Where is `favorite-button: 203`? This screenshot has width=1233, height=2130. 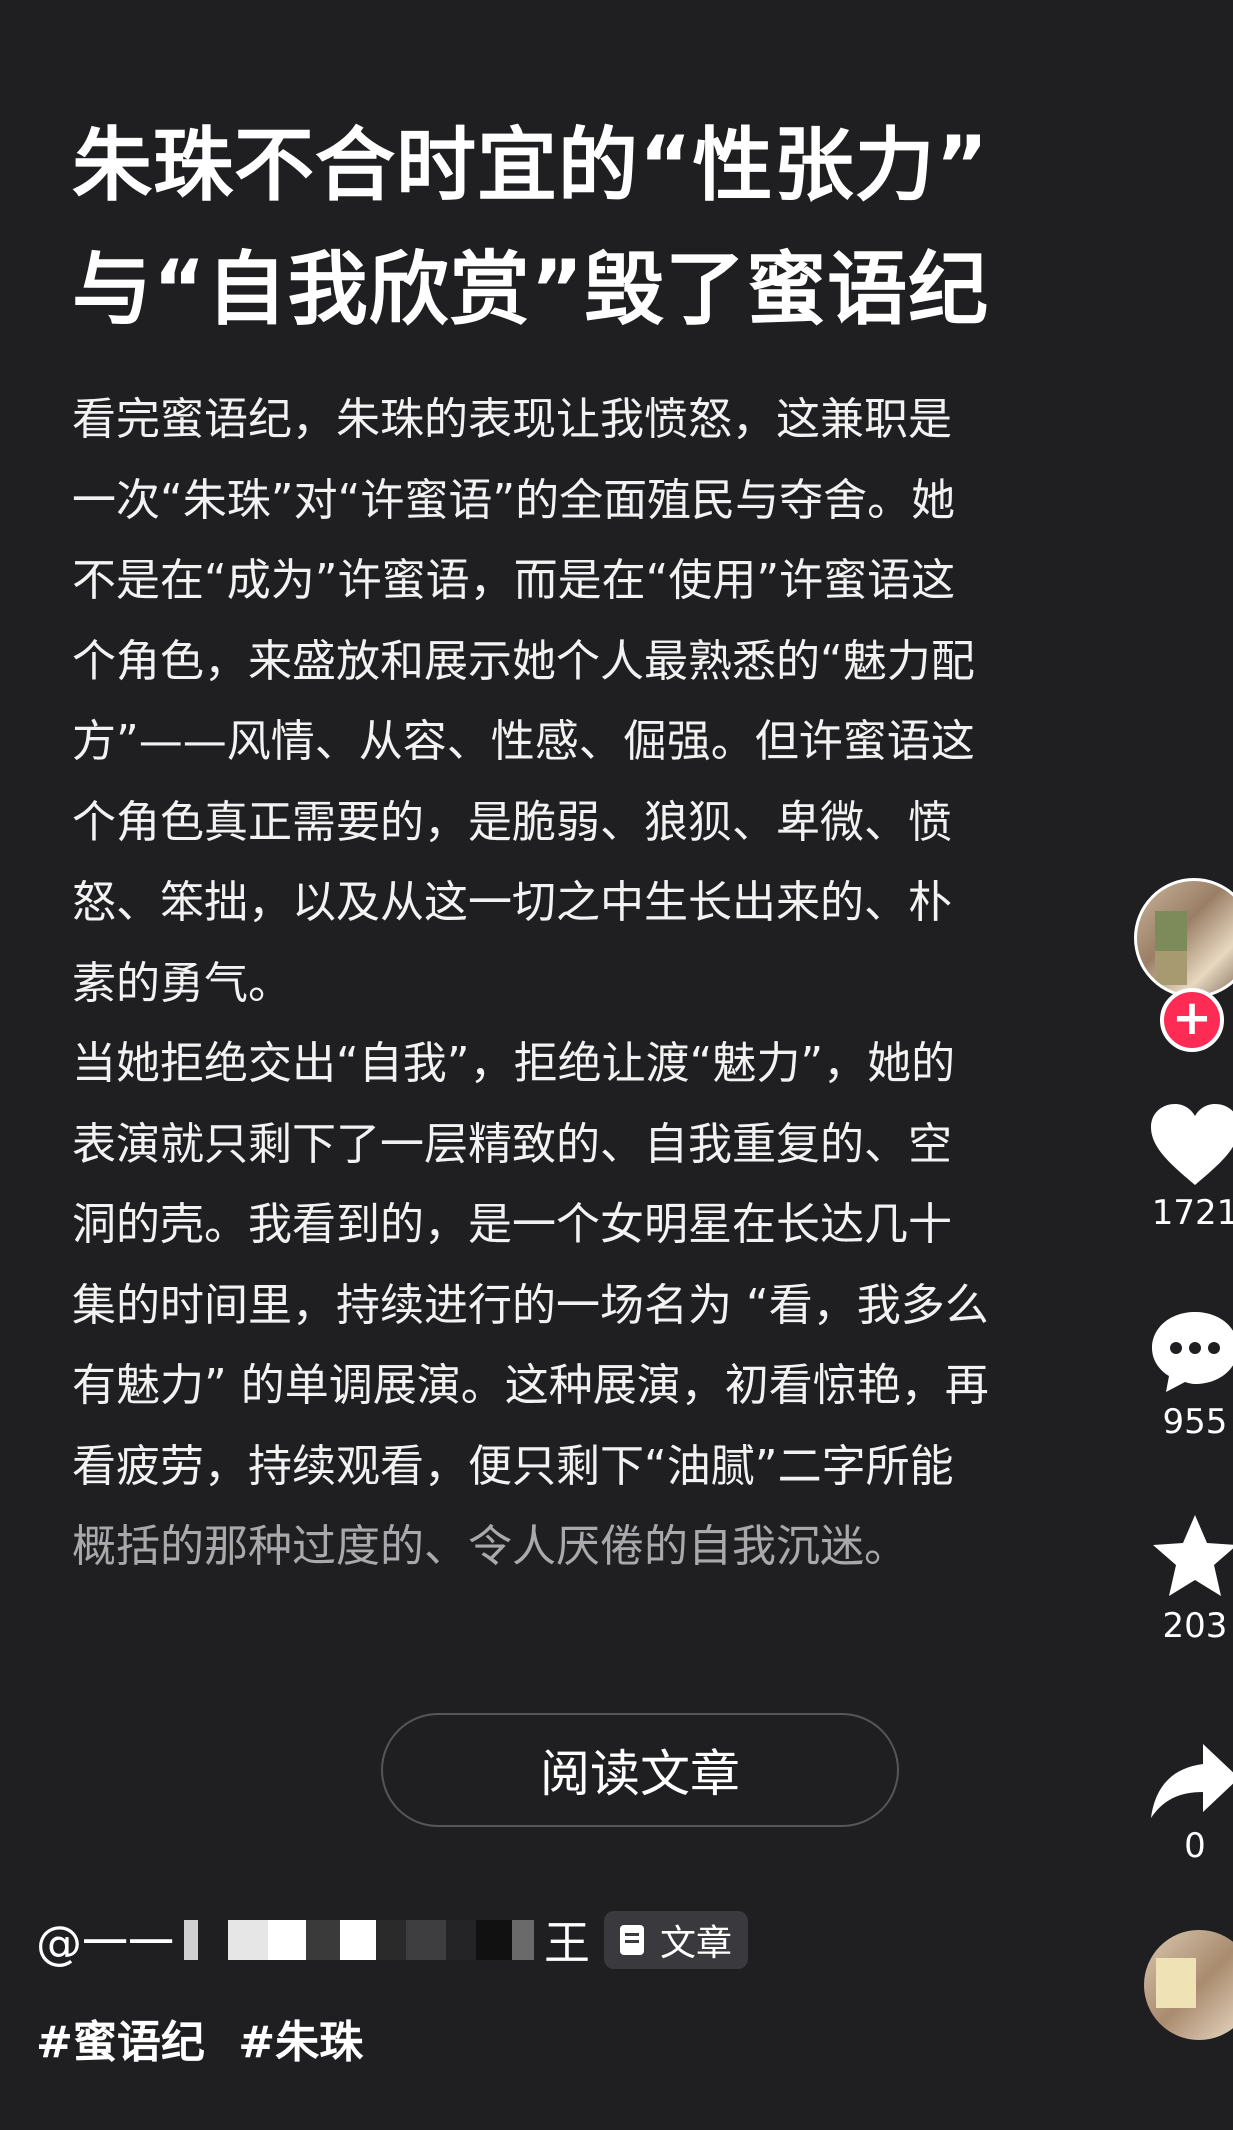 favorite-button: 203 is located at coordinates (1181, 1579).